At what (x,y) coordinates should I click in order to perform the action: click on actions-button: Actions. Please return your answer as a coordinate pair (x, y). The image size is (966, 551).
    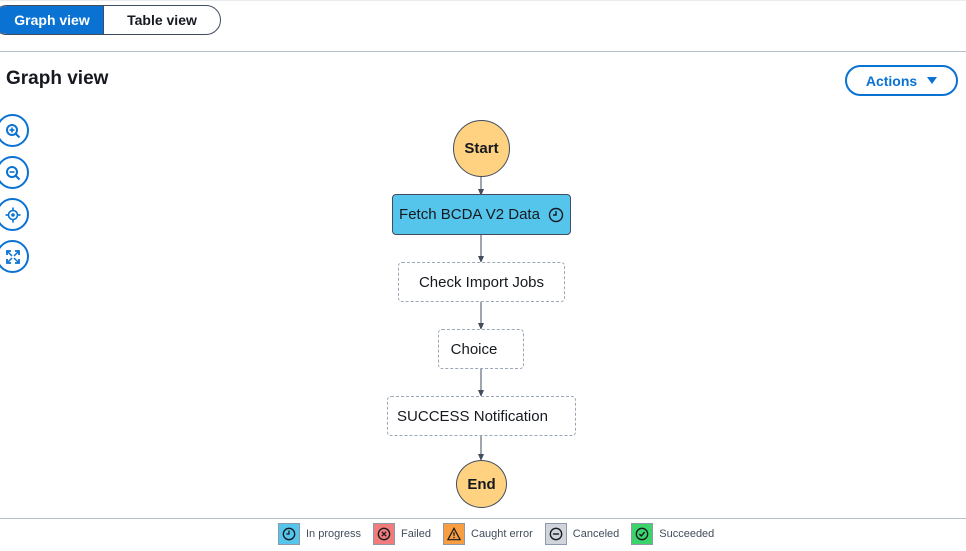
    Looking at the image, I should click on (901, 80).